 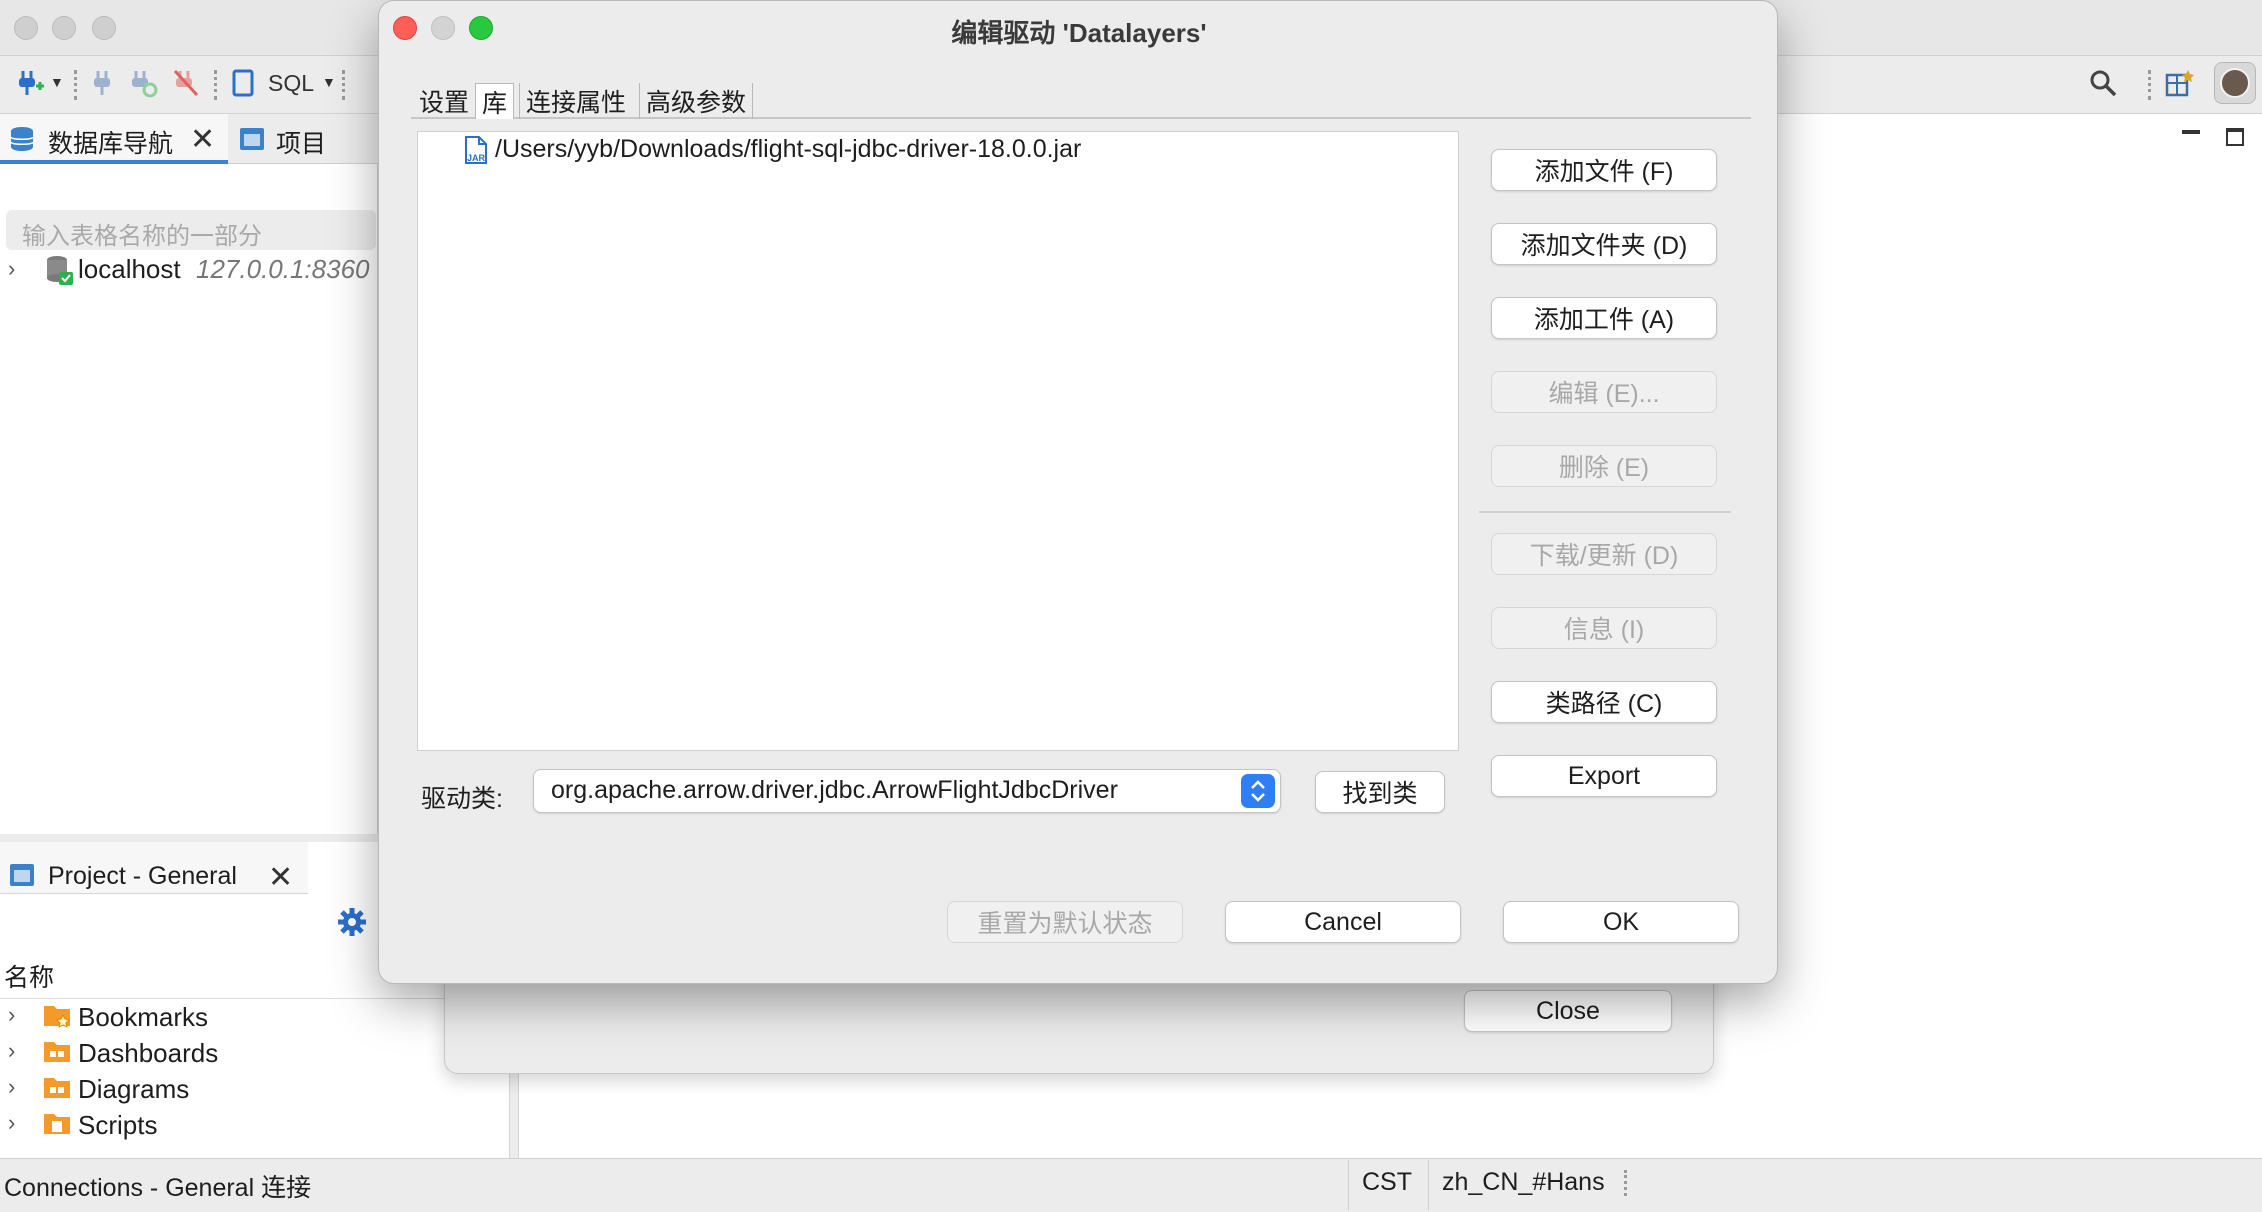 I want to click on main-close-button, so click(x=26, y=28).